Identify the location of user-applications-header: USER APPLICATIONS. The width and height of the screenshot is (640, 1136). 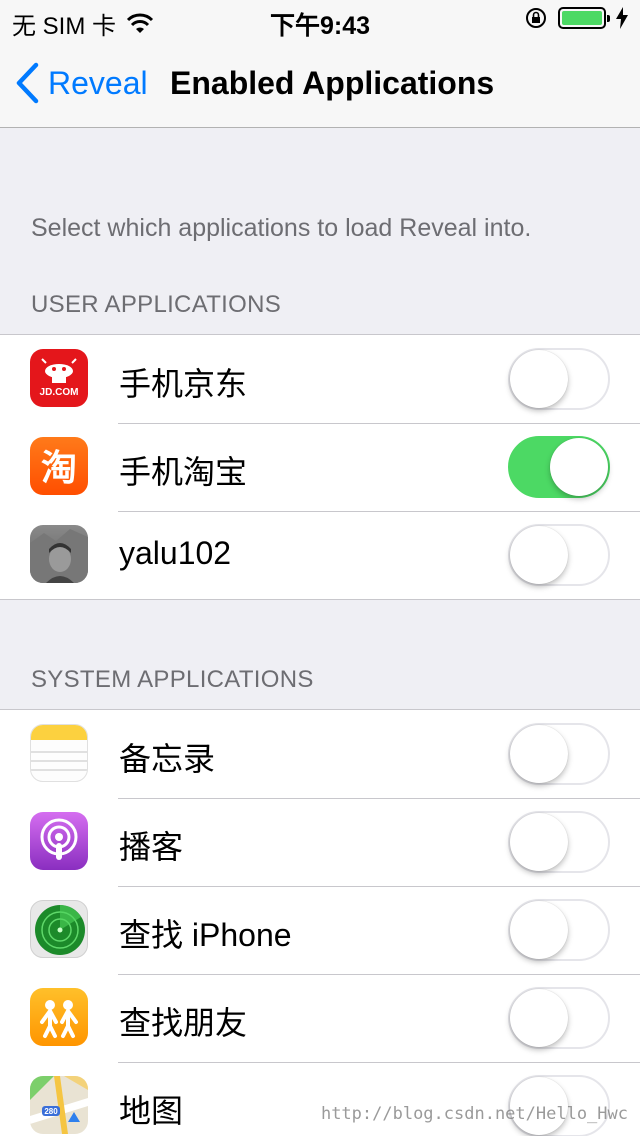
(156, 304).